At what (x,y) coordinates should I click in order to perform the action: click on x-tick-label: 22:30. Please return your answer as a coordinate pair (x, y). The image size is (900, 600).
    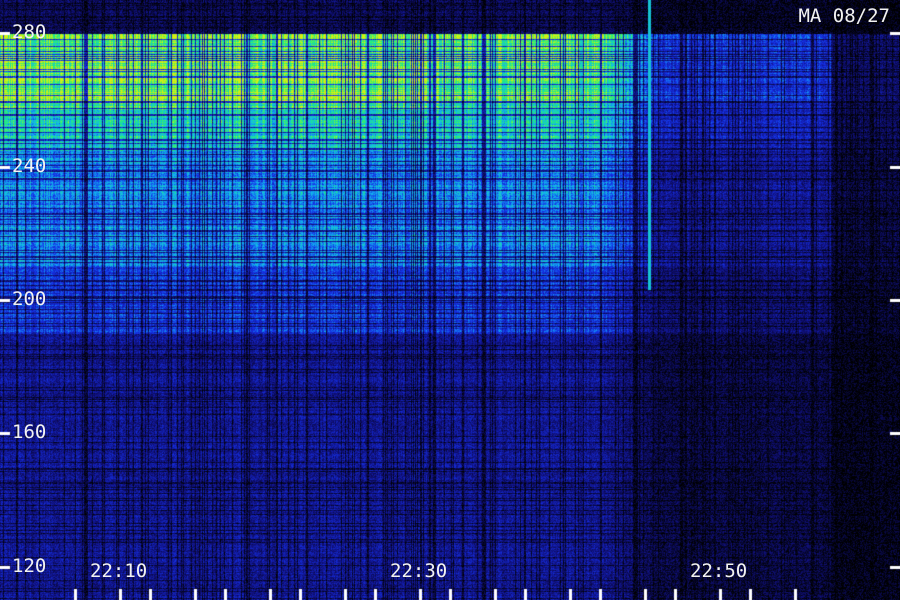
    Looking at the image, I should click on (419, 571).